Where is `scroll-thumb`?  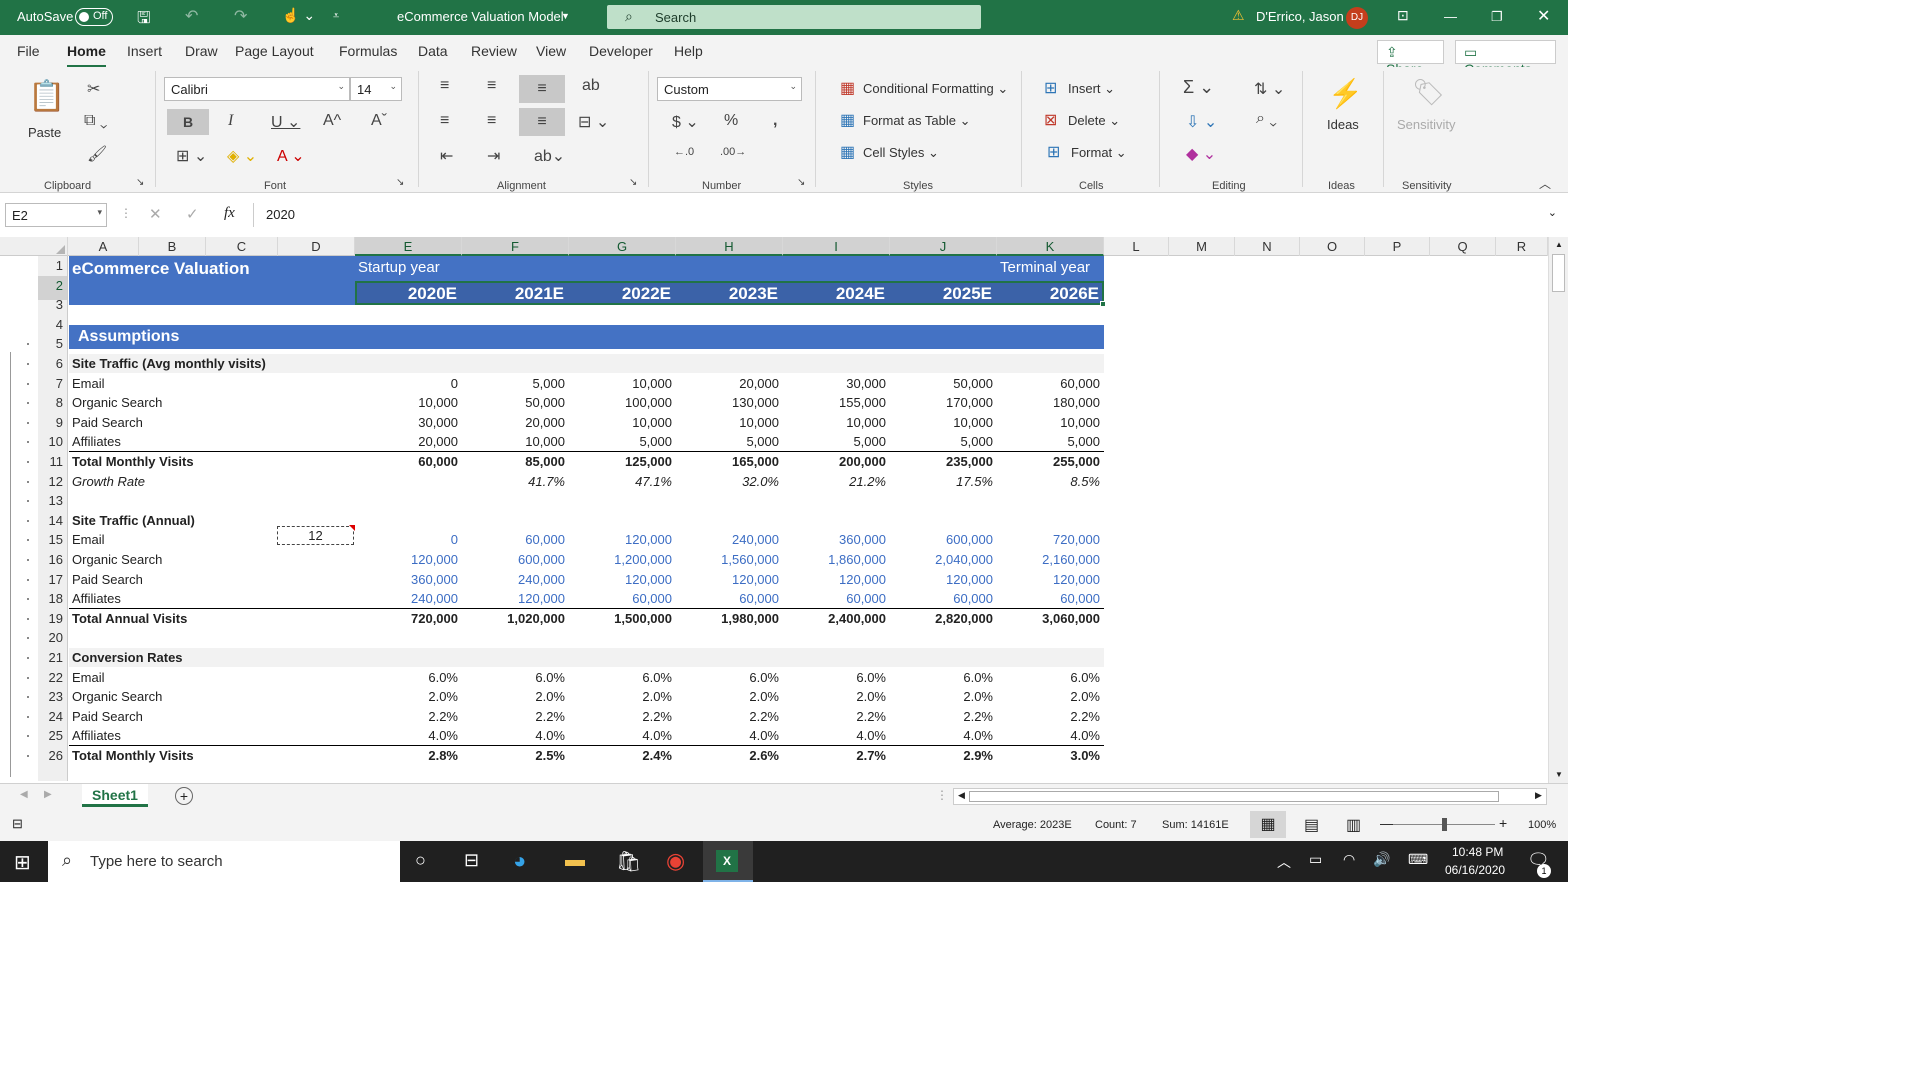
scroll-thumb is located at coordinates (1558, 273).